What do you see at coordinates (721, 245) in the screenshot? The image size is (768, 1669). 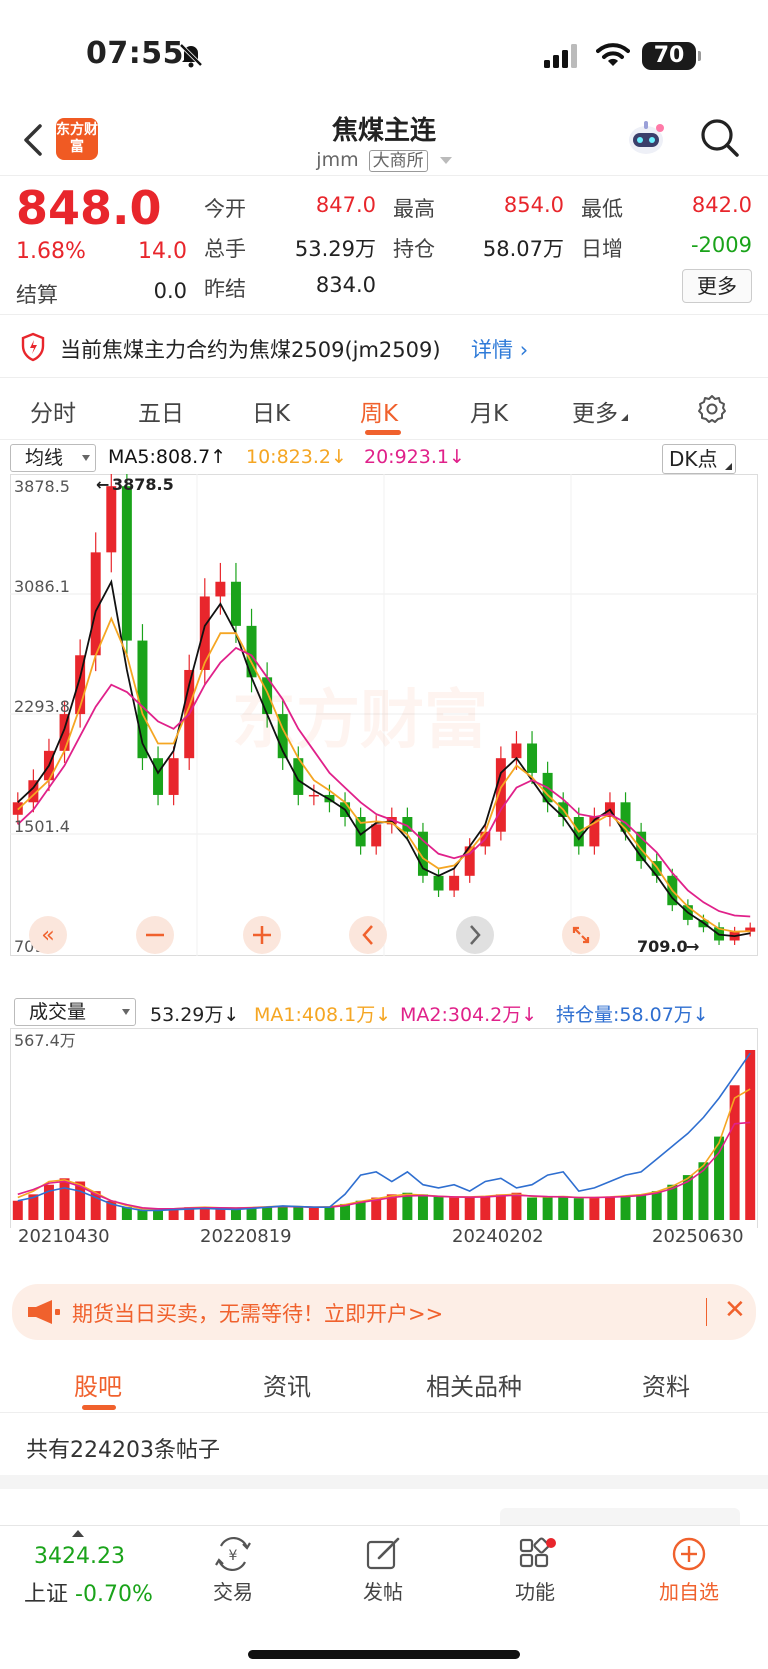 I see `daily-increase-value: -2009` at bounding box center [721, 245].